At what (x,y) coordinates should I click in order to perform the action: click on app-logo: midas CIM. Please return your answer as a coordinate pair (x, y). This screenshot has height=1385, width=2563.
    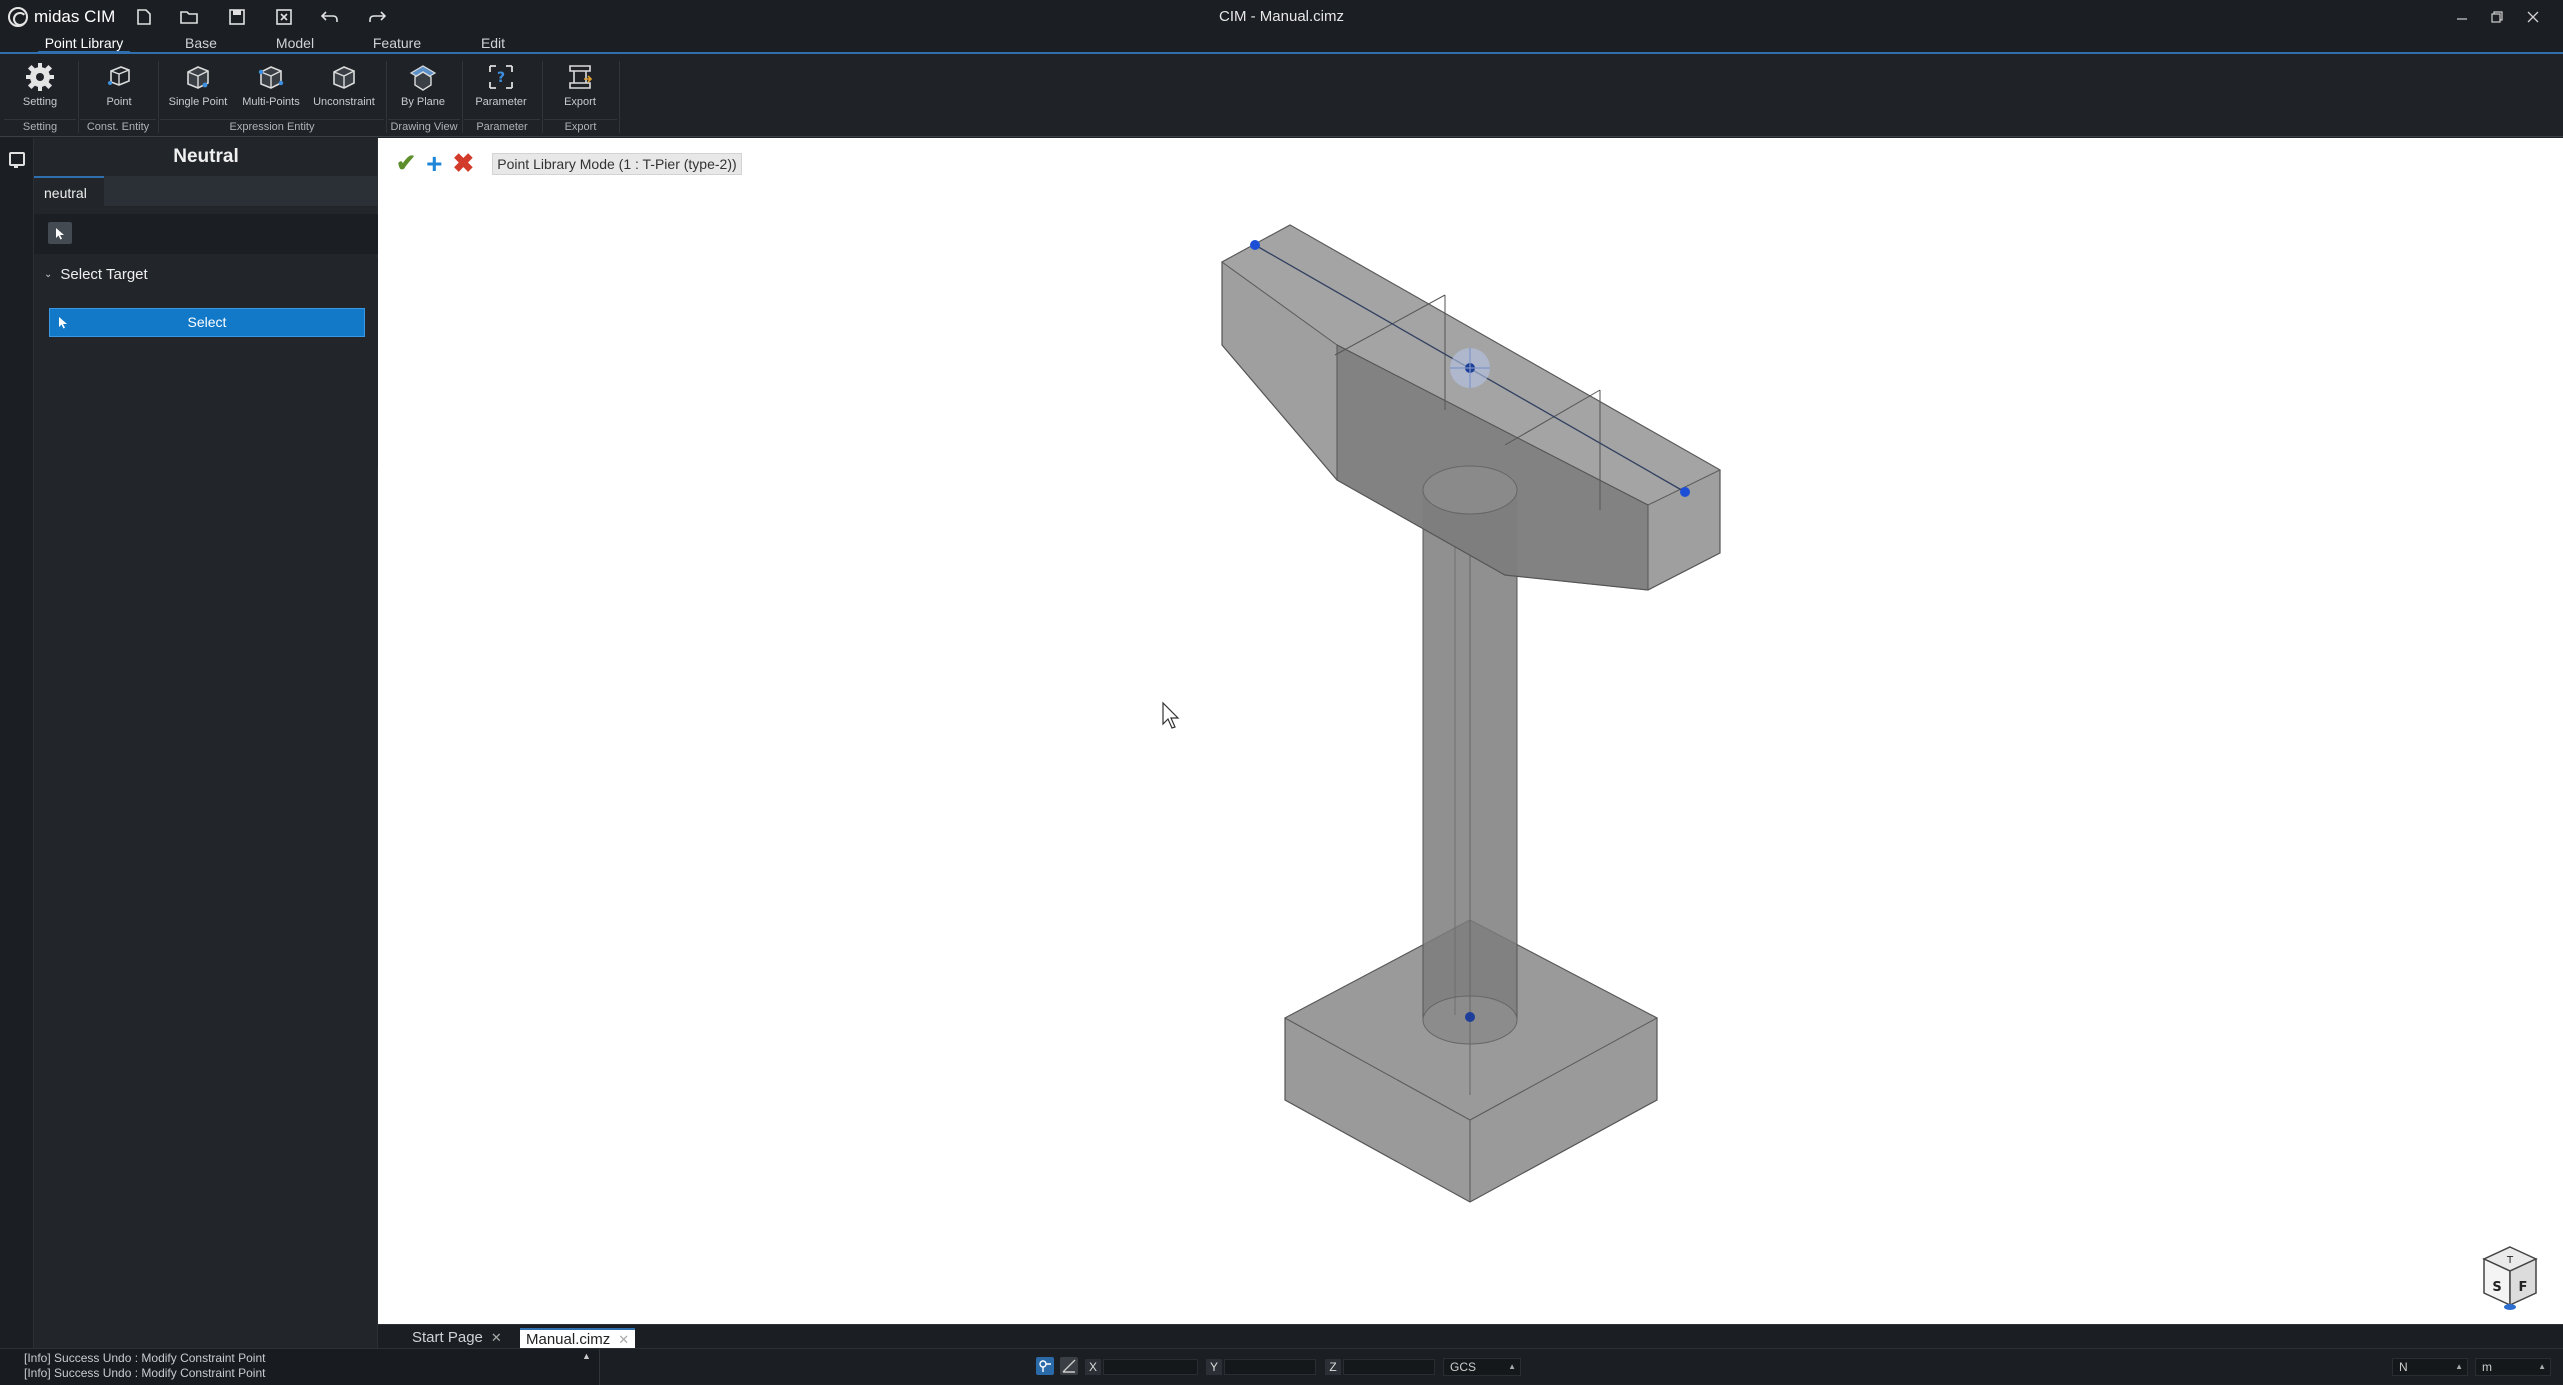
    Looking at the image, I should click on (61, 17).